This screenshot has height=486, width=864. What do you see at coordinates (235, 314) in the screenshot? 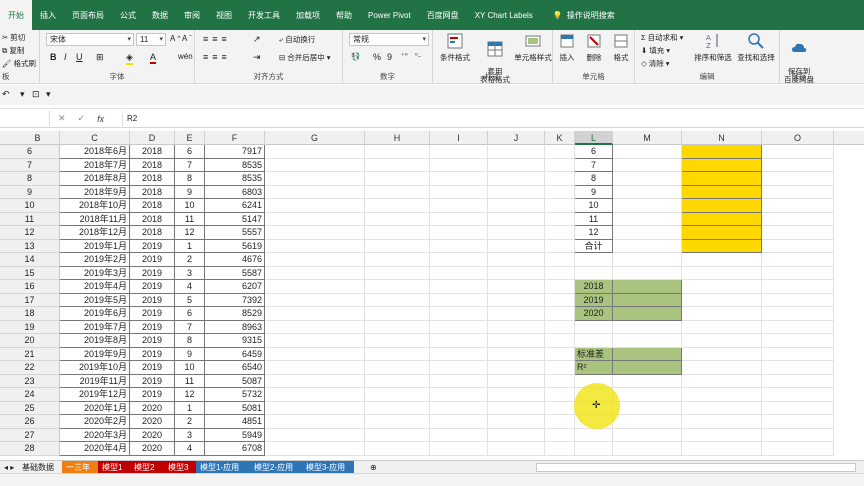
I see `cell-value: 8529` at bounding box center [235, 314].